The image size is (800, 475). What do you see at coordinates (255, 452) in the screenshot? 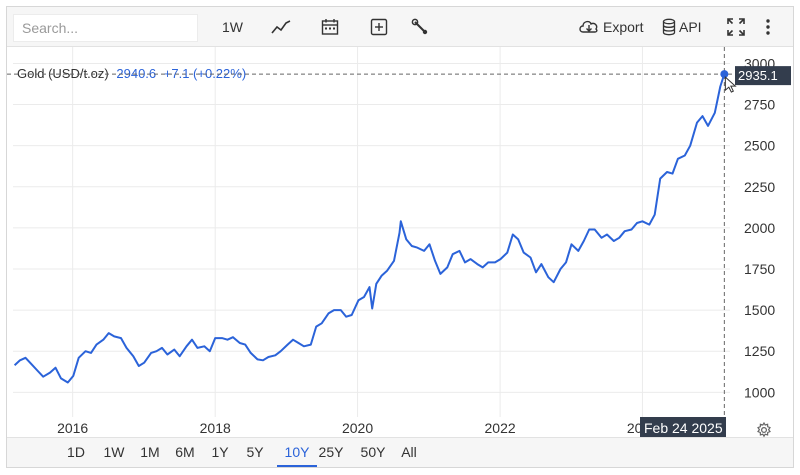
I see `range-button-5y: 5Y` at bounding box center [255, 452].